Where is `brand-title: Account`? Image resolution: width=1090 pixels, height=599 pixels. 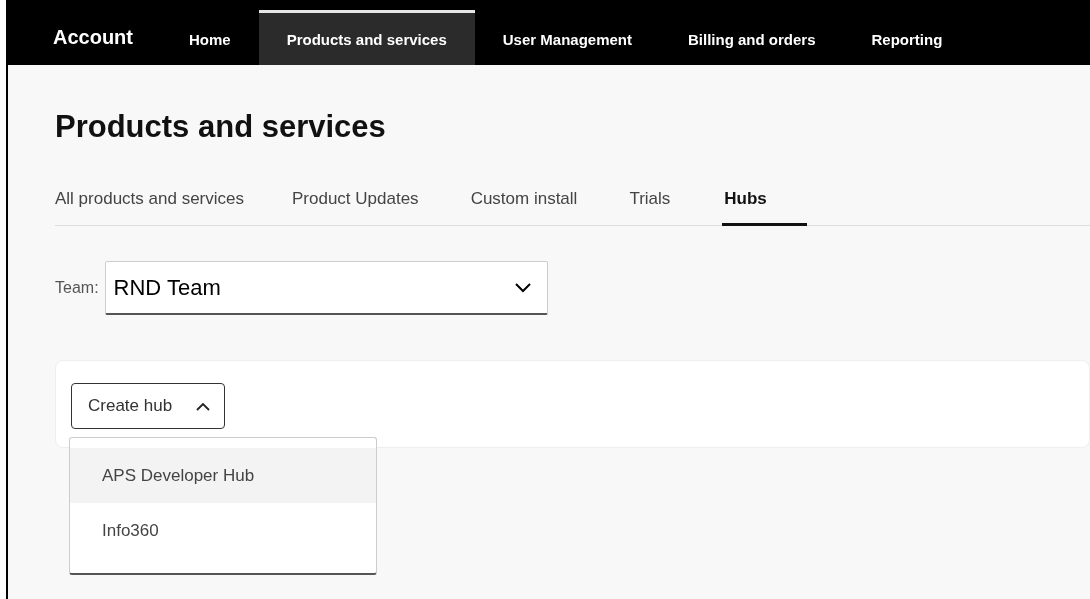 brand-title: Account is located at coordinates (83, 37).